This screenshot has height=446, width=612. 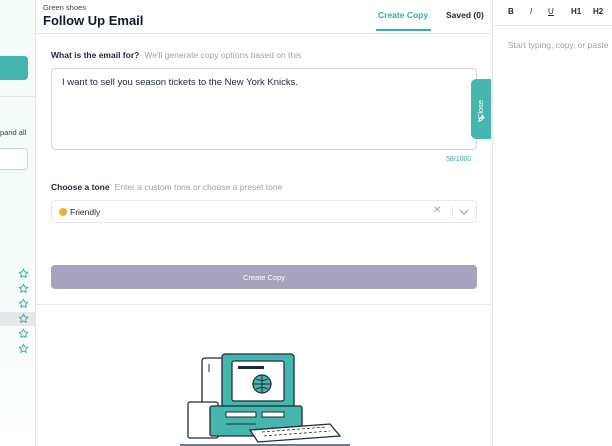 I want to click on heading1-button: H1, so click(x=576, y=11).